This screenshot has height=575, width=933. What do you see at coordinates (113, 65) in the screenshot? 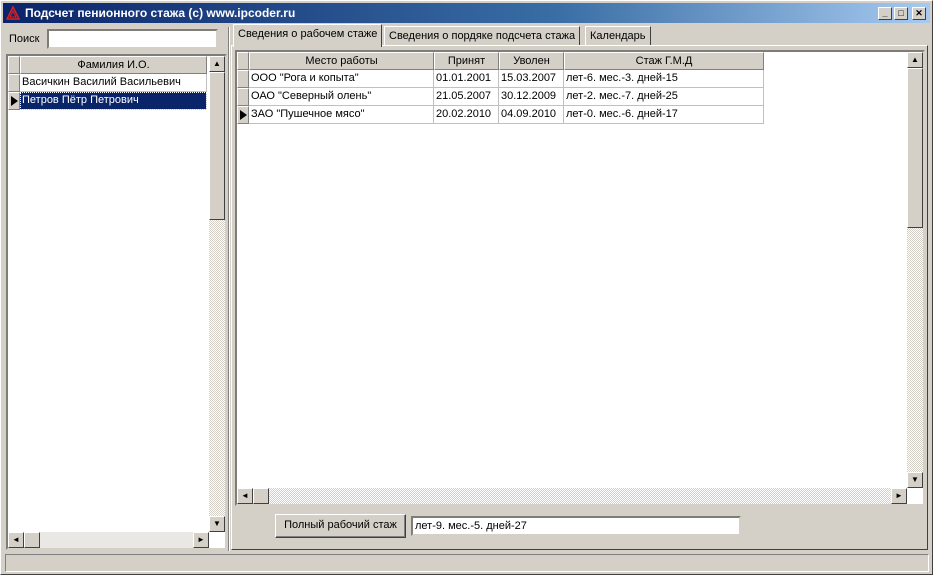
I see `column-header-name: Фамилия И.О.` at bounding box center [113, 65].